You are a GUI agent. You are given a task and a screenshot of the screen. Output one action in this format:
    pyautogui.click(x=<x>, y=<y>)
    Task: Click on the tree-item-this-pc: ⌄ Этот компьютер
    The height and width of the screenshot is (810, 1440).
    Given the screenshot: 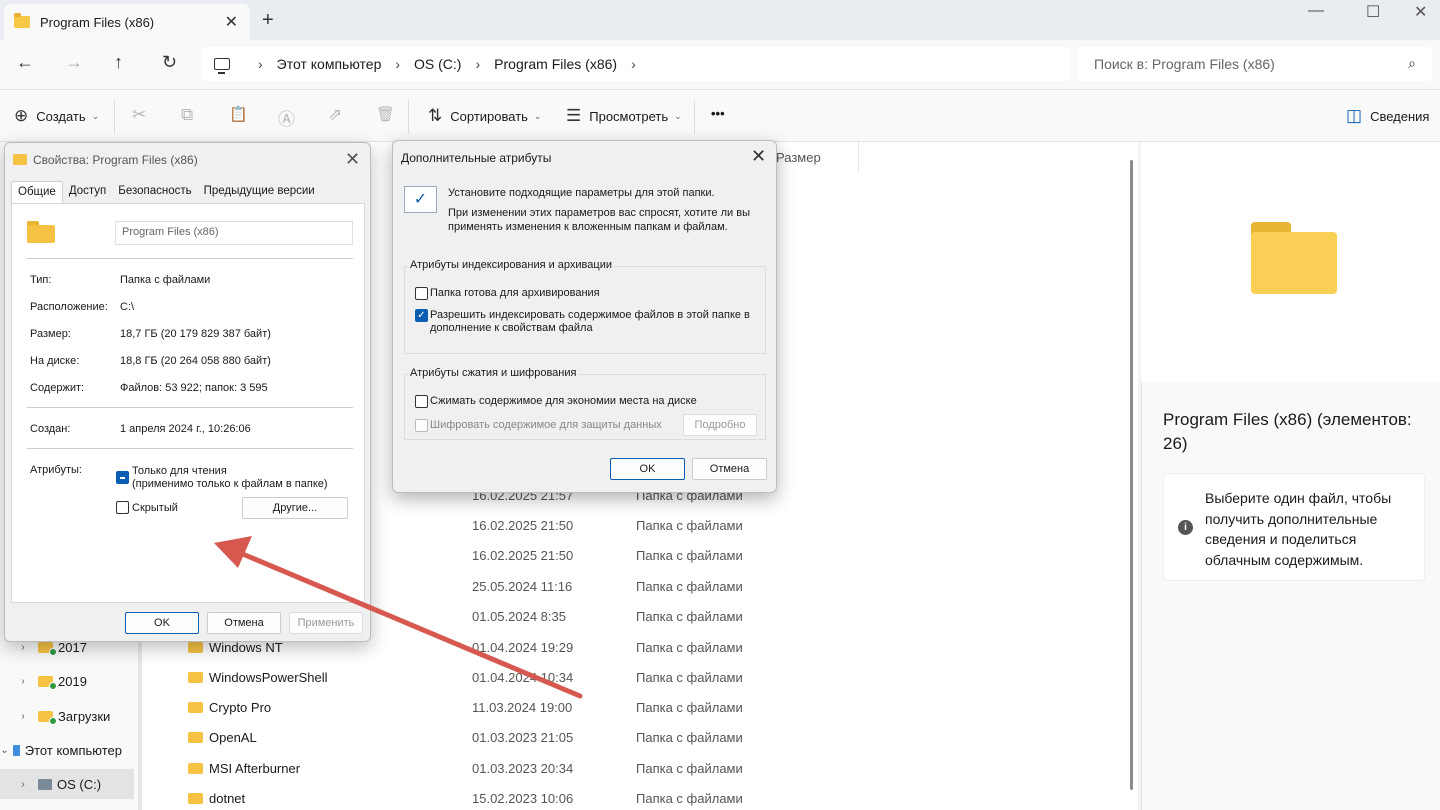 What is the action you would take?
    pyautogui.click(x=61, y=750)
    